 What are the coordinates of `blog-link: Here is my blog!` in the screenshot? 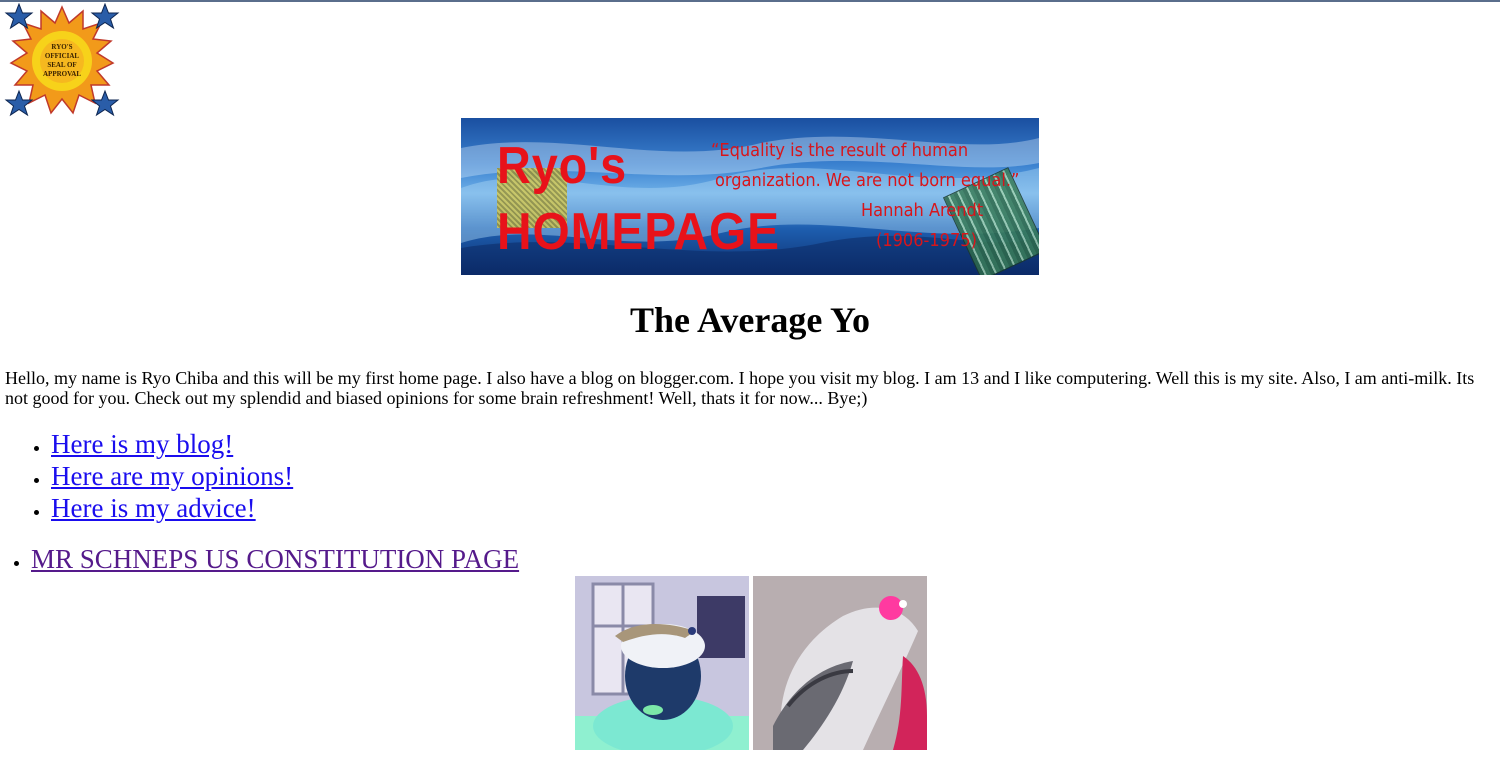 It's located at (142, 444).